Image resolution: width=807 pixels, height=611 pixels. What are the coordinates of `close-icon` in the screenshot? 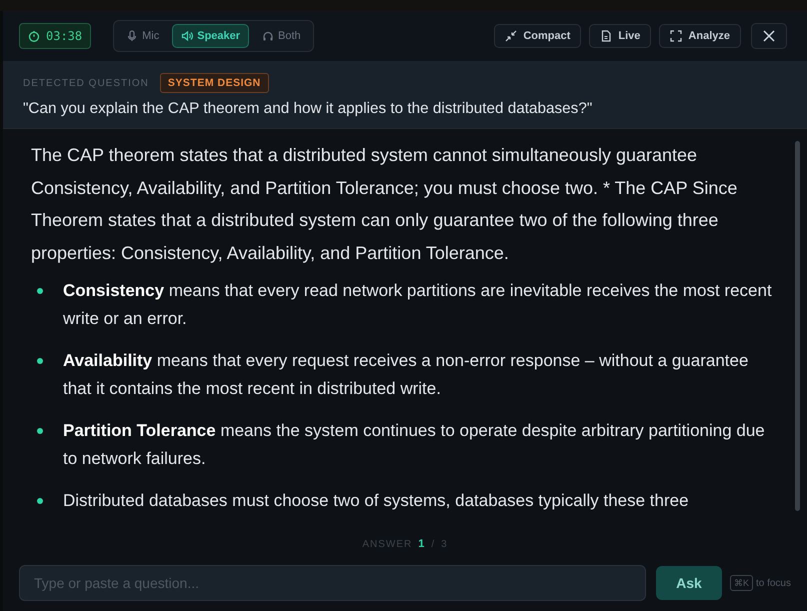 It's located at (769, 36).